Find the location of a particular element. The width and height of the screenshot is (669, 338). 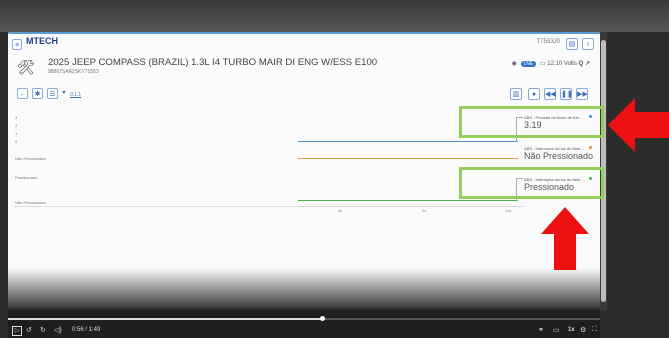

volume-icon: ◁) is located at coordinates (58, 330).